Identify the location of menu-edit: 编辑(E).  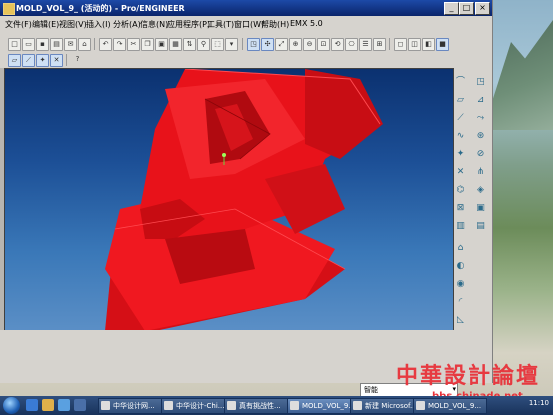
(45, 24).